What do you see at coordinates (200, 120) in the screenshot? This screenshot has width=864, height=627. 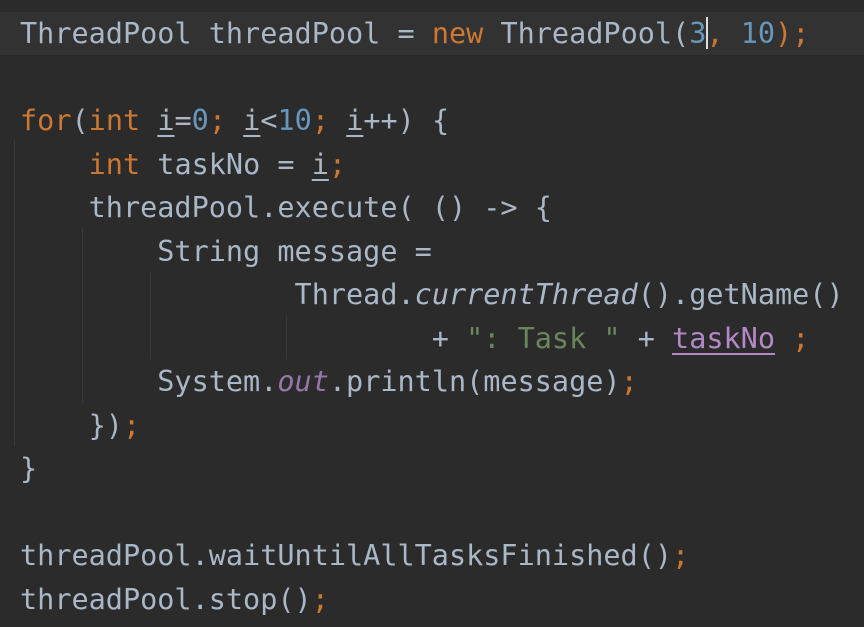 I see `code-token: 0` at bounding box center [200, 120].